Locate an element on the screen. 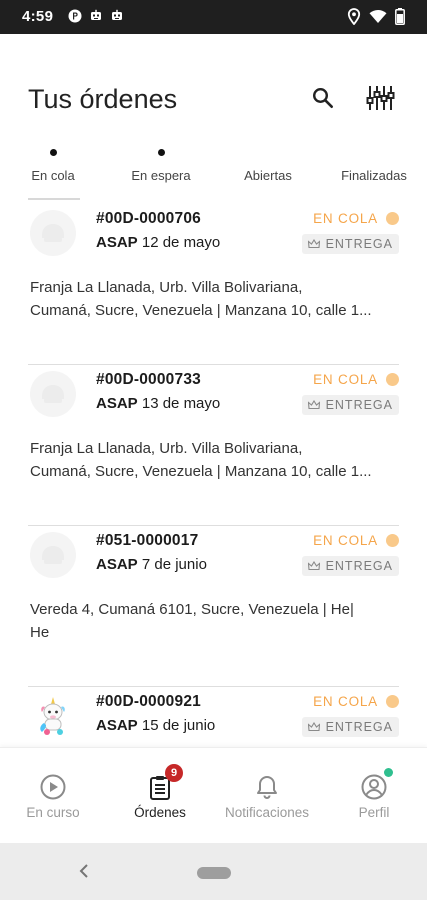 This screenshot has width=427, height=900. status-notification-icons is located at coordinates (96, 16).